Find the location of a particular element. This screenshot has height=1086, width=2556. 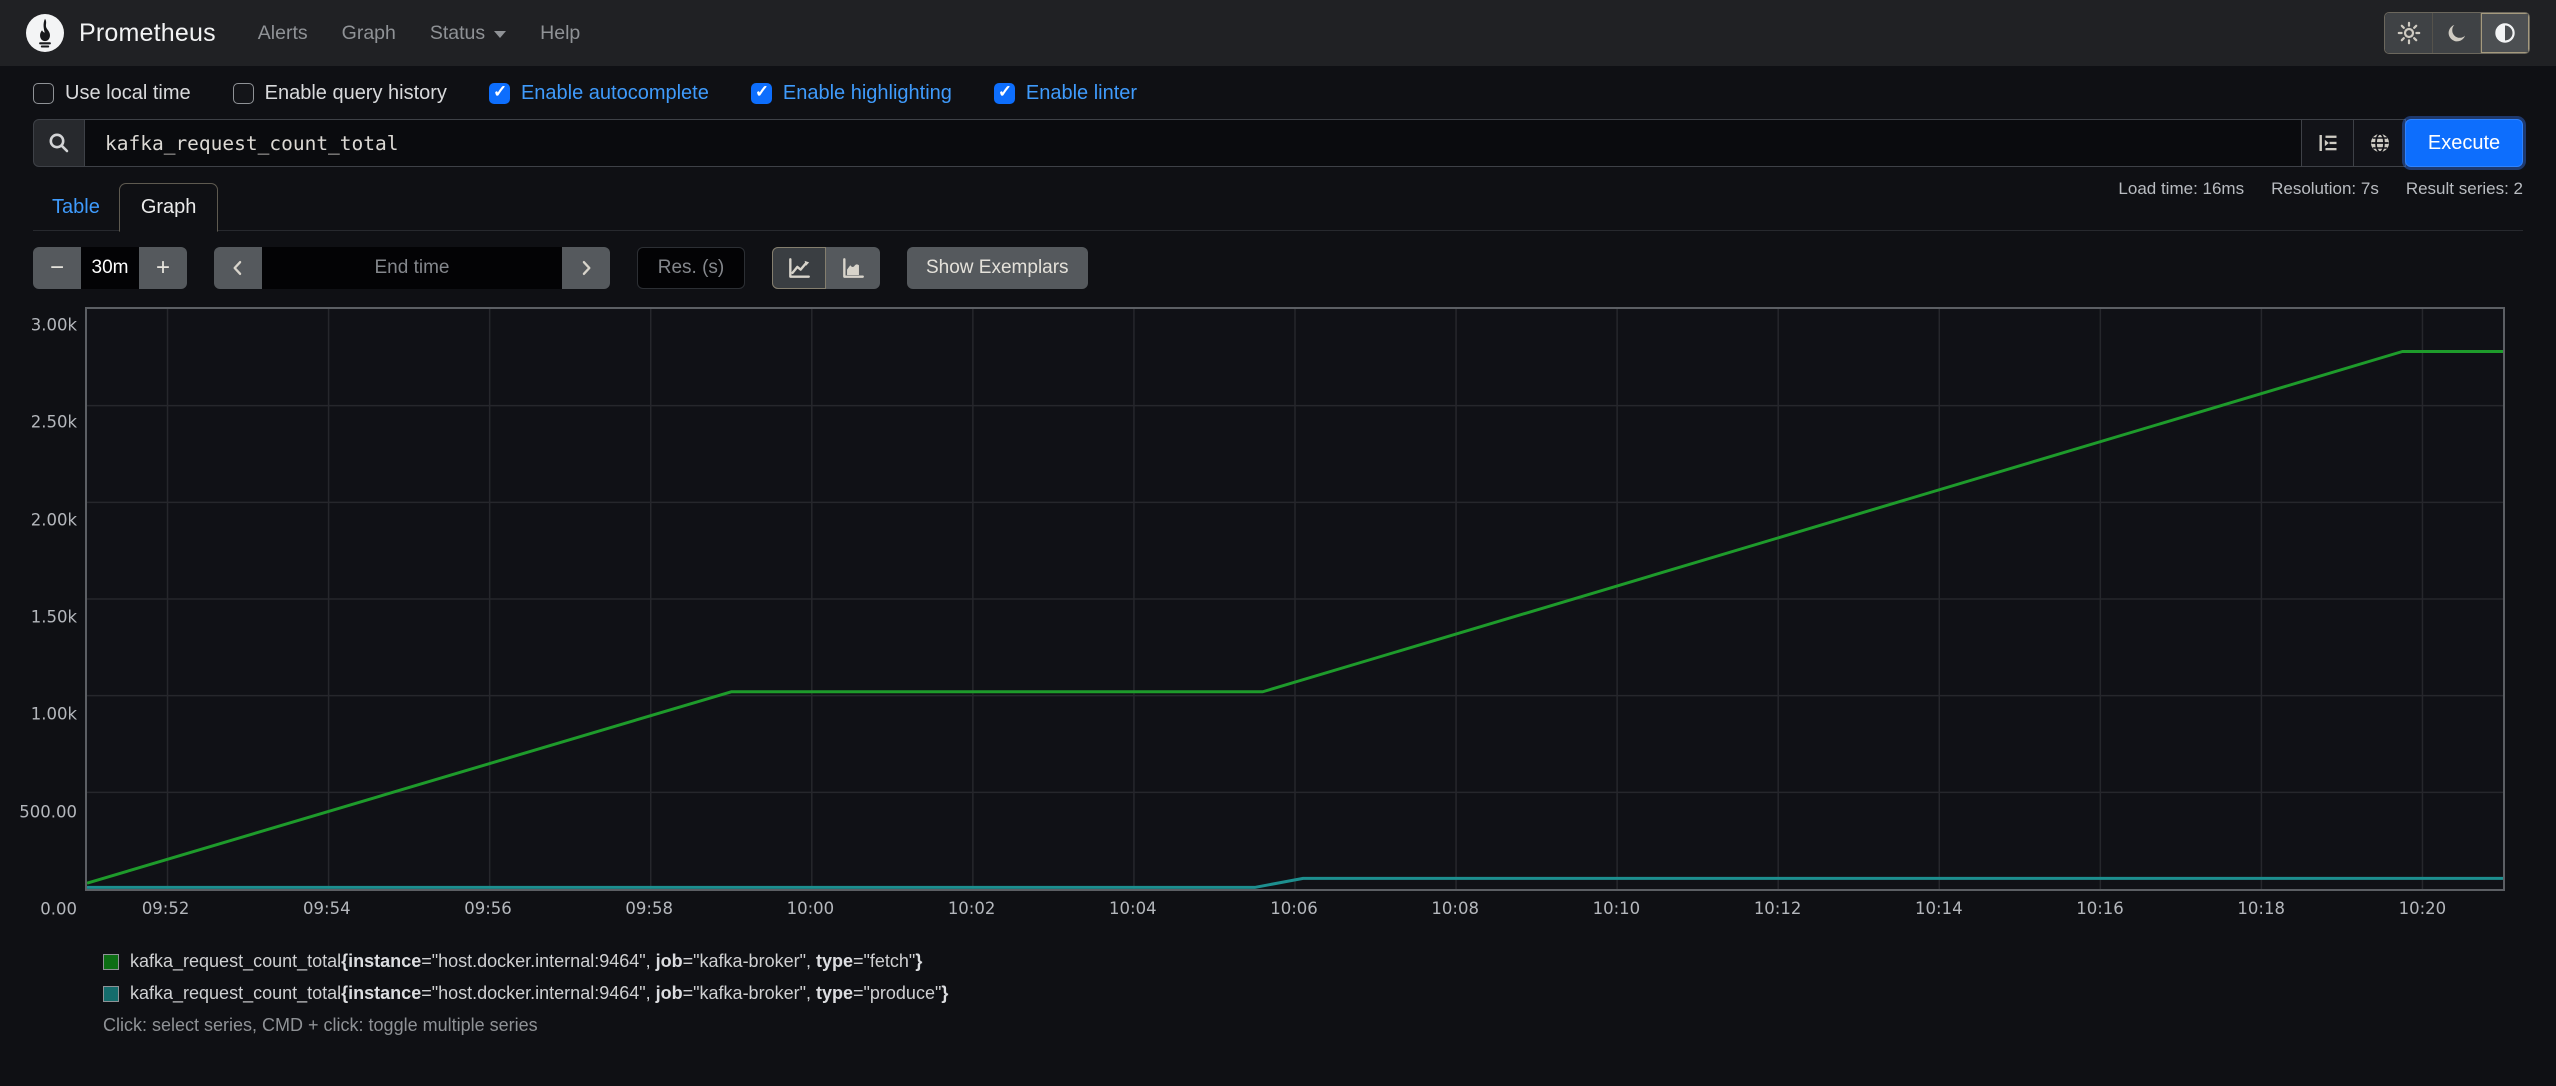

y-tick-label: 500.00 is located at coordinates (48, 812).